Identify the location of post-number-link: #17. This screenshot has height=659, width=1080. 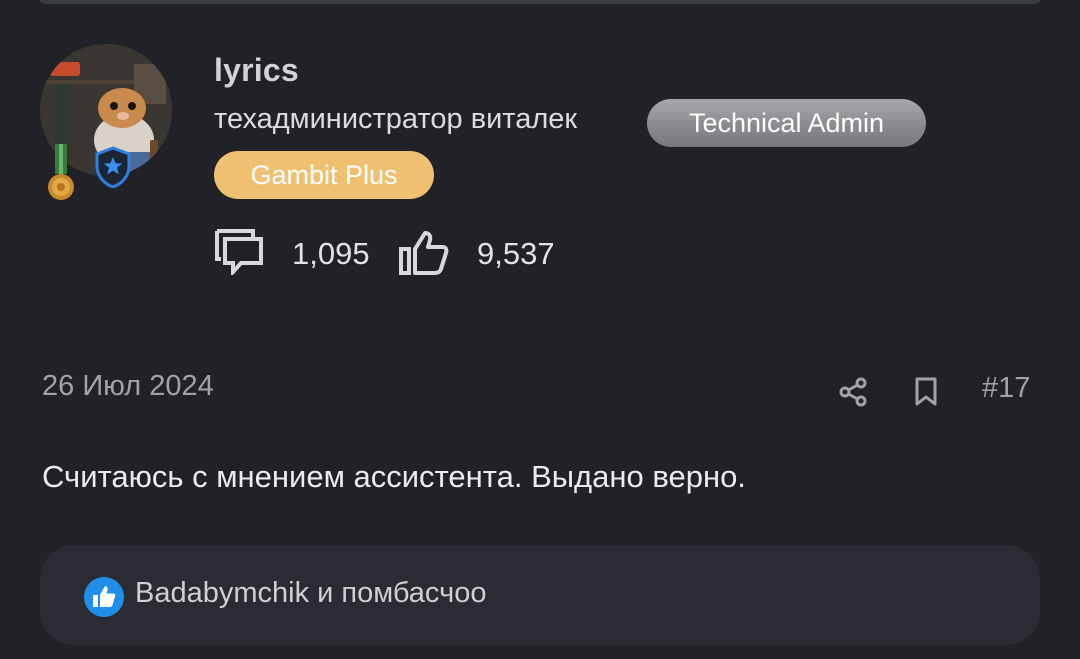
(1006, 388).